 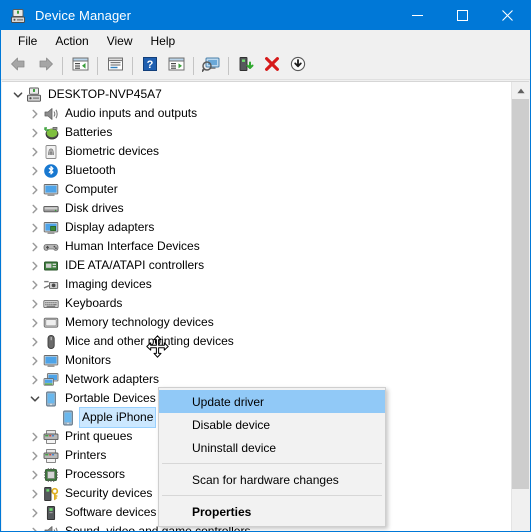 What do you see at coordinates (19, 66) in the screenshot?
I see `toolbar-back` at bounding box center [19, 66].